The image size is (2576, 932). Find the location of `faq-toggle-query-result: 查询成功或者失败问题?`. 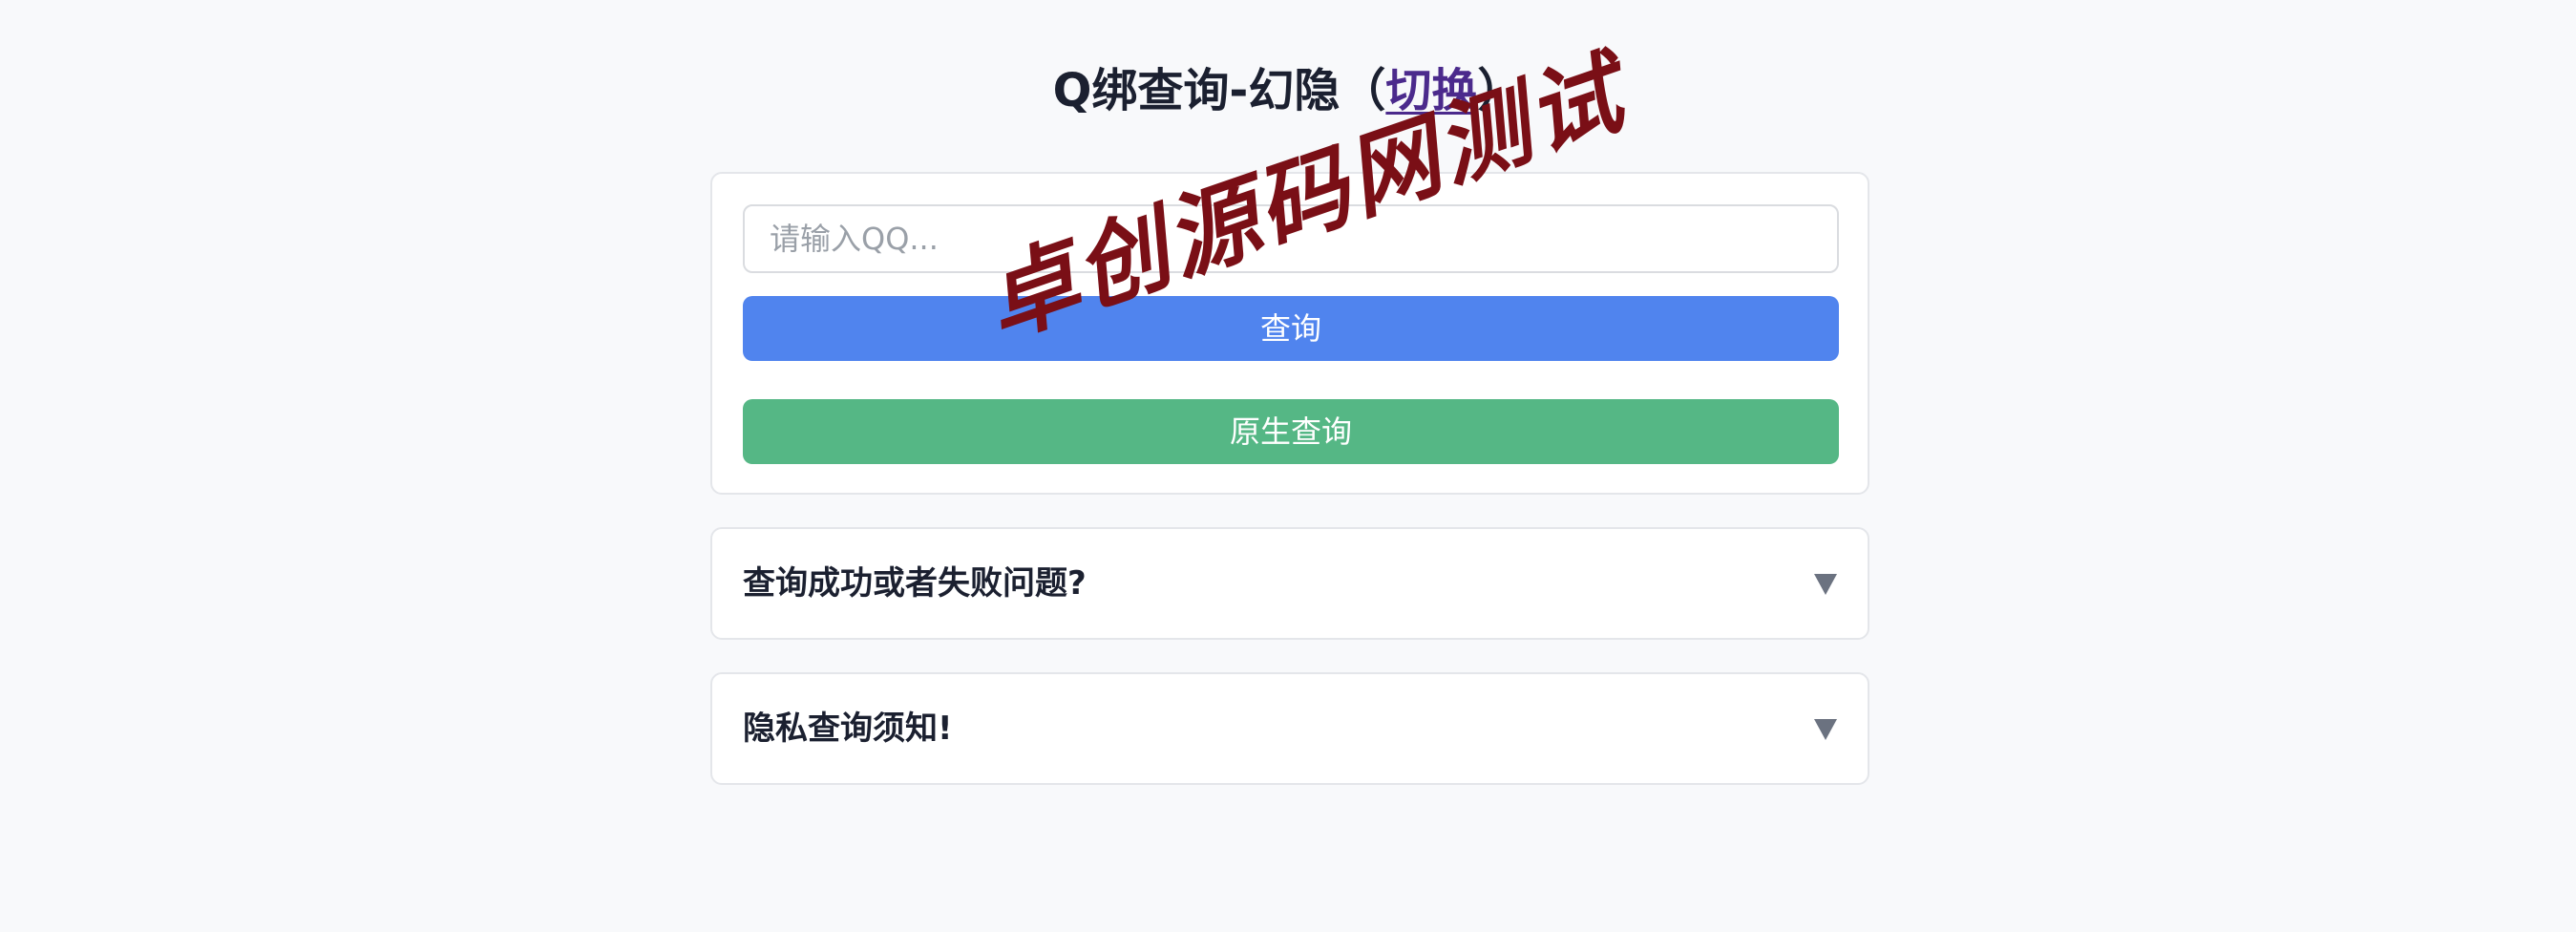

faq-toggle-query-result: 查询成功或者失败问题? is located at coordinates (1290, 584).